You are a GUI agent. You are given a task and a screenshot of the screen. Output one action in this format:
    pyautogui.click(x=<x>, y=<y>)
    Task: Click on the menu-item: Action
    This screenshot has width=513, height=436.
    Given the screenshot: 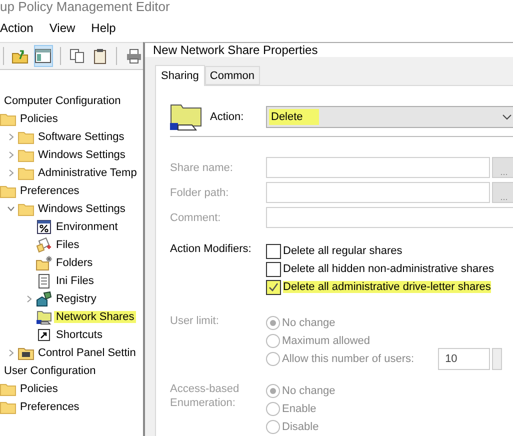 What is the action you would take?
    pyautogui.click(x=17, y=28)
    